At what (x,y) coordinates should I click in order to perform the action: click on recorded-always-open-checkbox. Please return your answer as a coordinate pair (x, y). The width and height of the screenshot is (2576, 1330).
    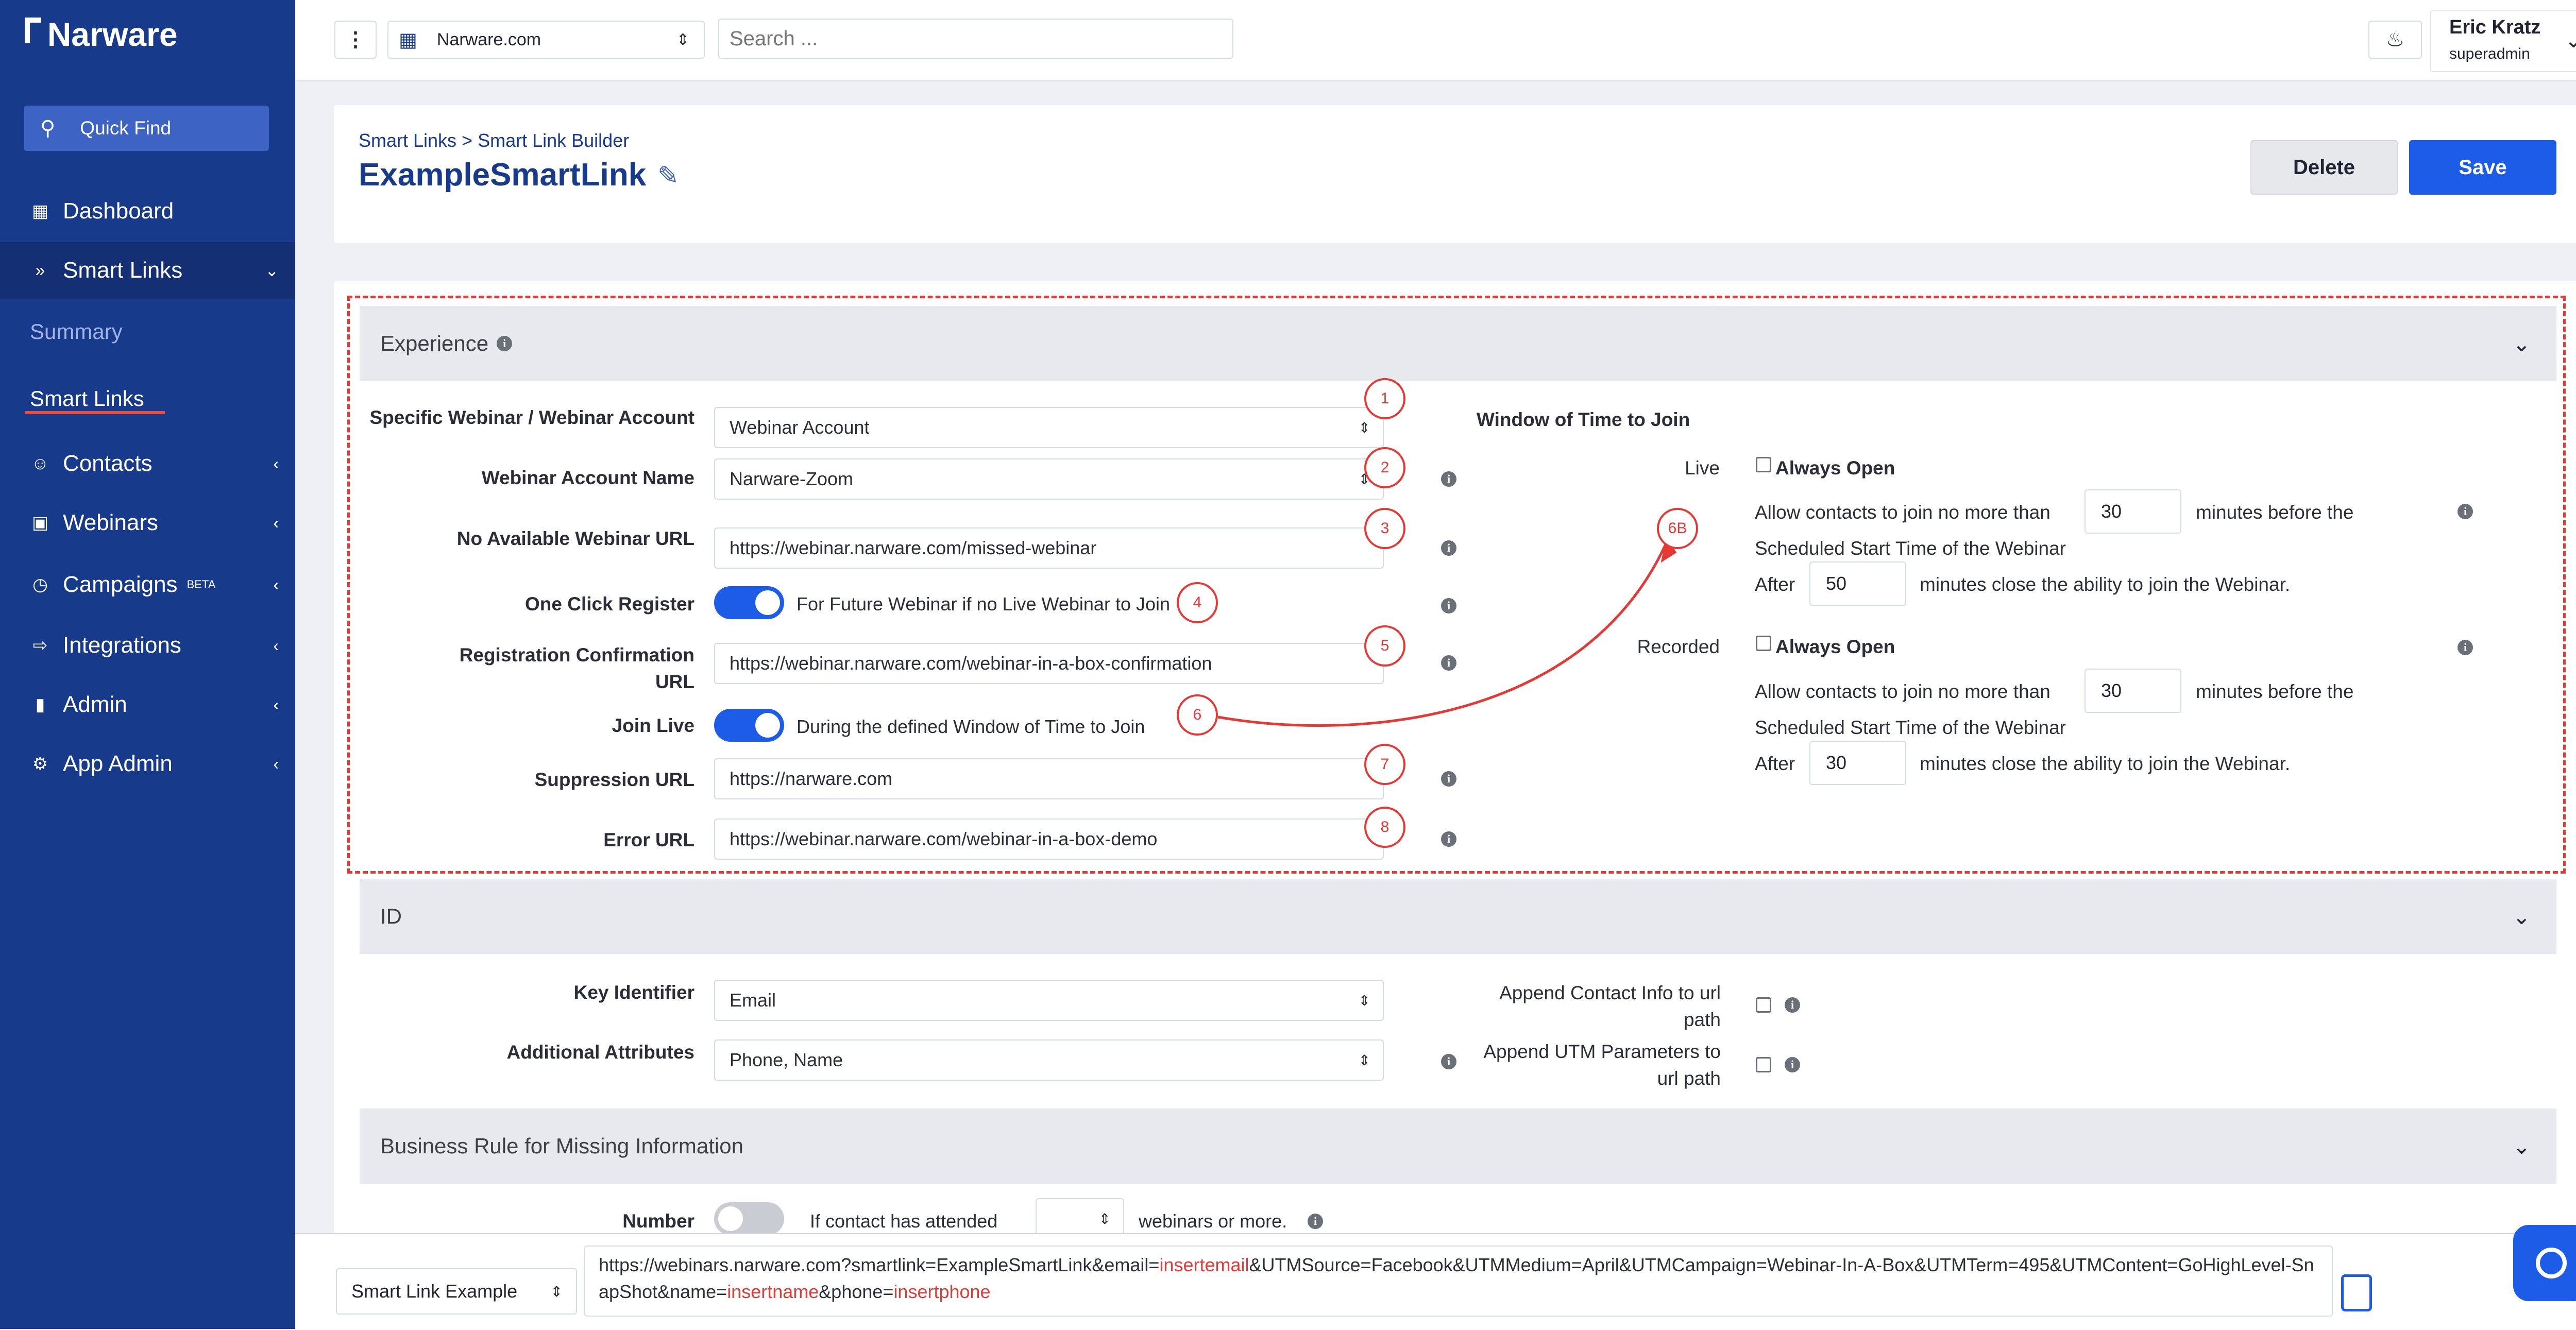
    Looking at the image, I should click on (1764, 643).